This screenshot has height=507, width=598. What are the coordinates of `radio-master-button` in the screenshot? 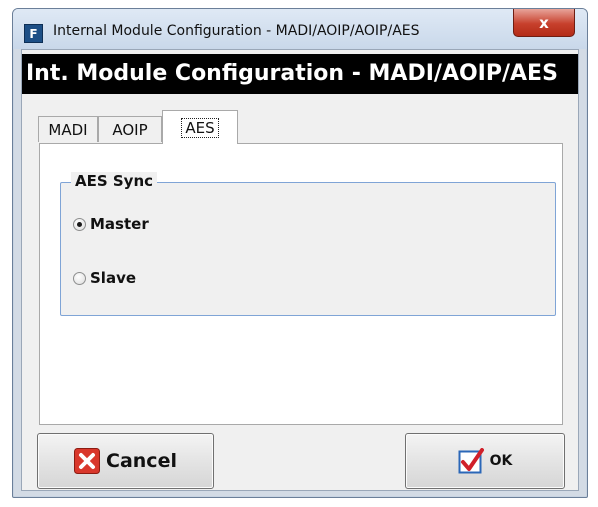 It's located at (79, 224).